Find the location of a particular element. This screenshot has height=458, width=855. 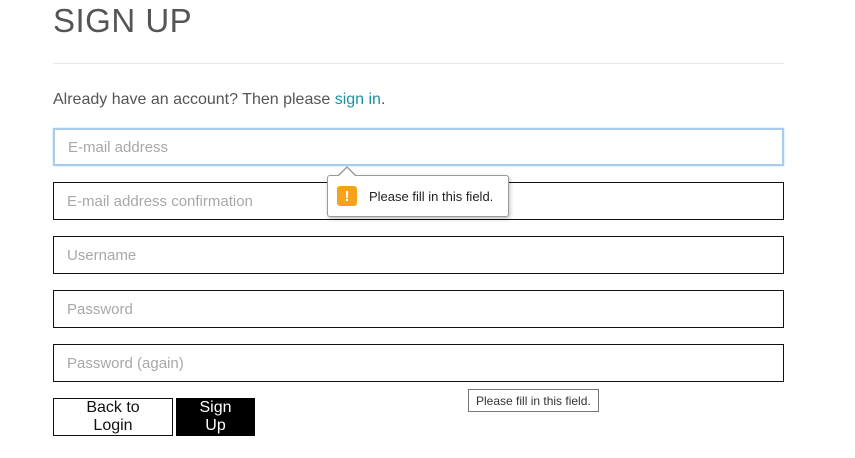

password-input is located at coordinates (418, 309).